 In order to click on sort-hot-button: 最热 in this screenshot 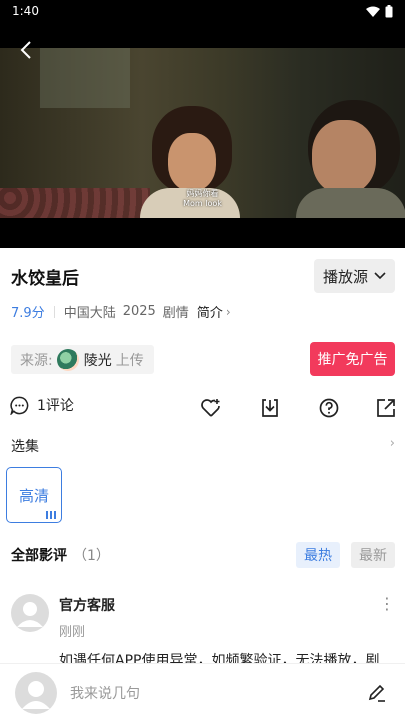, I will do `click(318, 555)`.